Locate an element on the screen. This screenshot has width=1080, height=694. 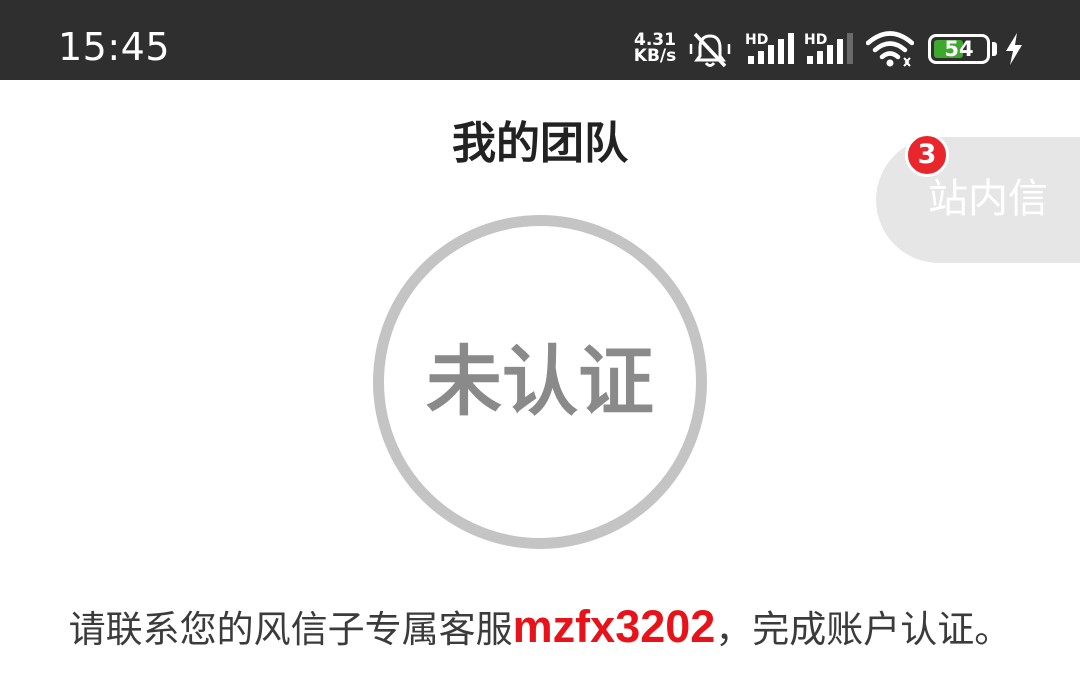
network-speed: 4.31 KB/s is located at coordinates (655, 49).